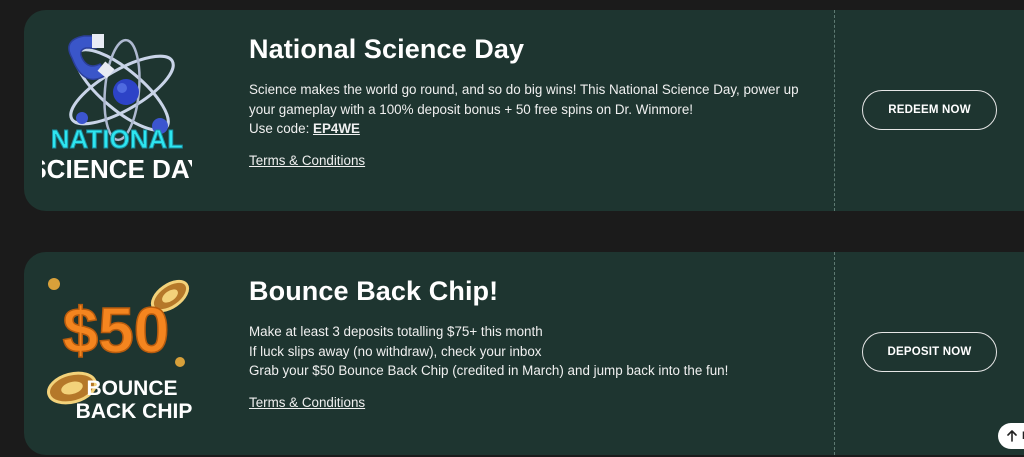 The image size is (1024, 457). I want to click on art-text-science-day: SCIENCE DAY, so click(117, 169).